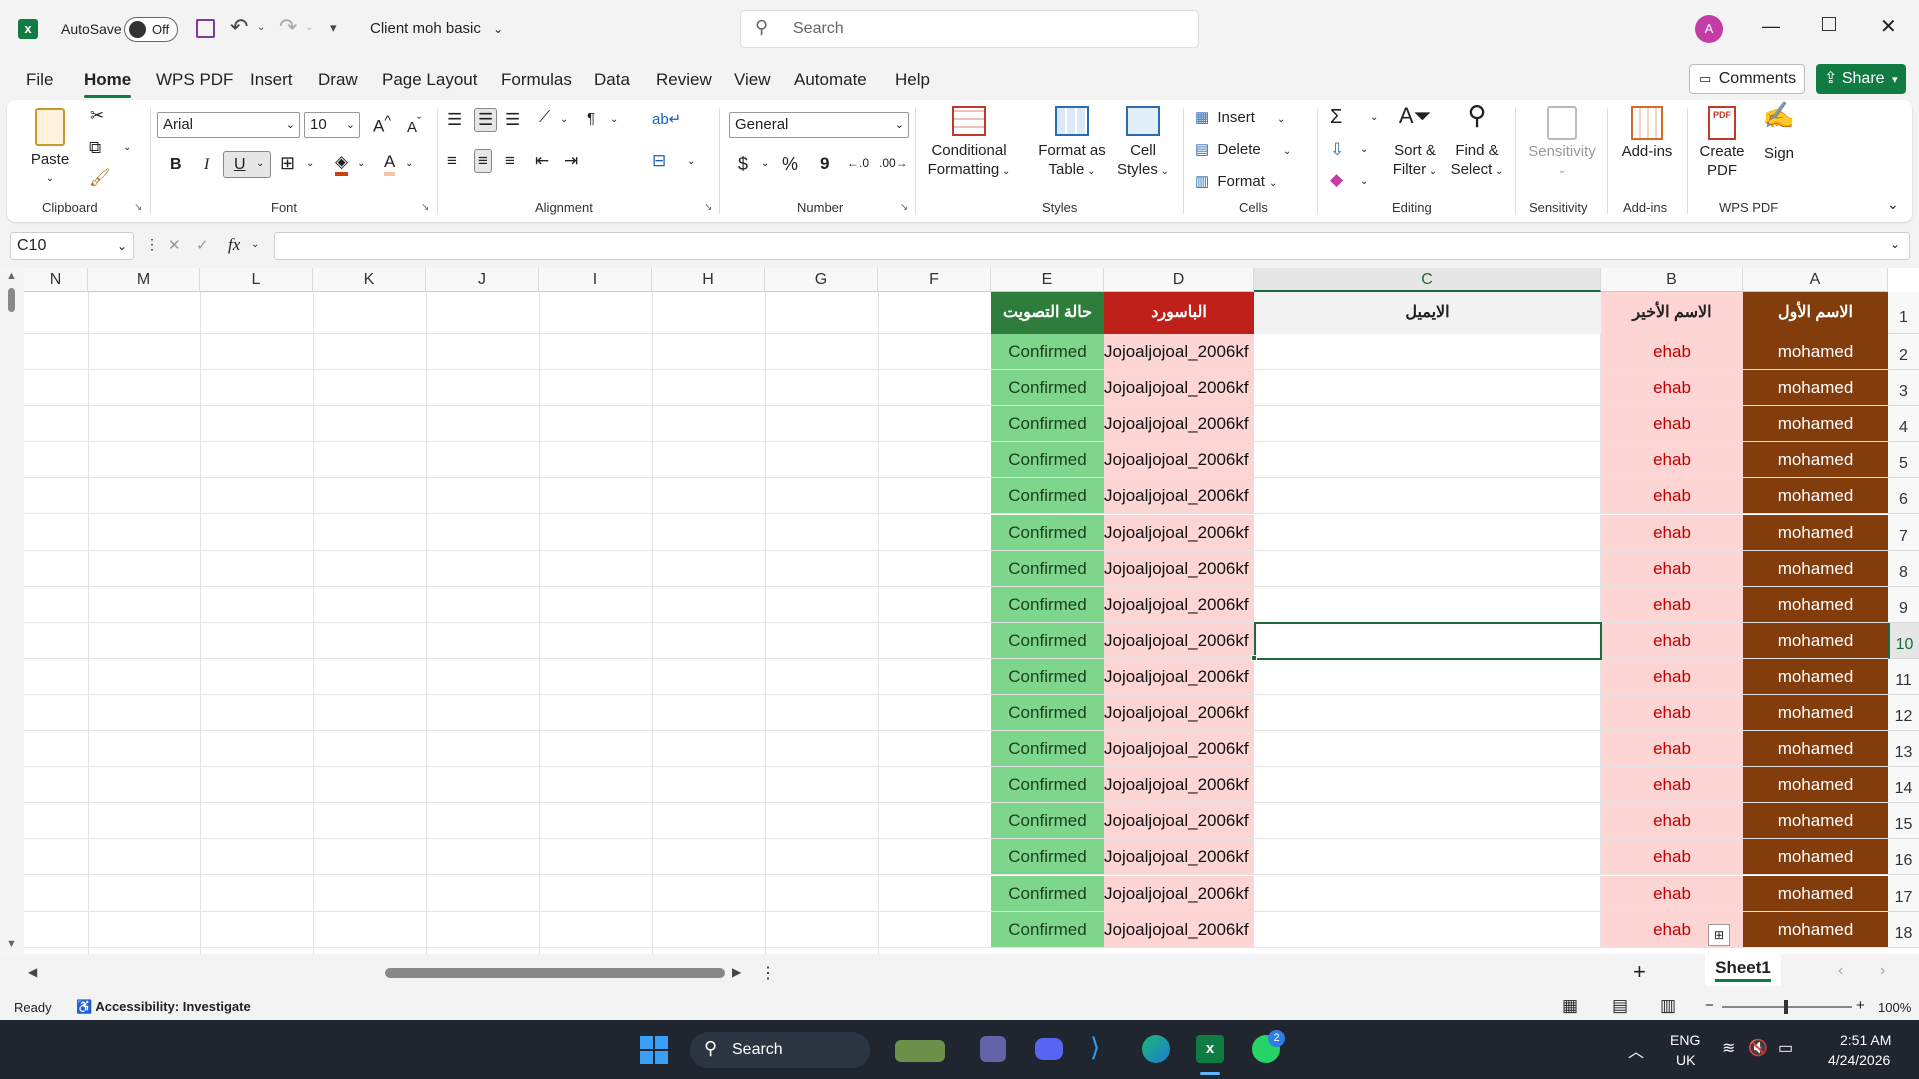  What do you see at coordinates (1815, 929) in the screenshot?
I see `cell-a18: mohamed` at bounding box center [1815, 929].